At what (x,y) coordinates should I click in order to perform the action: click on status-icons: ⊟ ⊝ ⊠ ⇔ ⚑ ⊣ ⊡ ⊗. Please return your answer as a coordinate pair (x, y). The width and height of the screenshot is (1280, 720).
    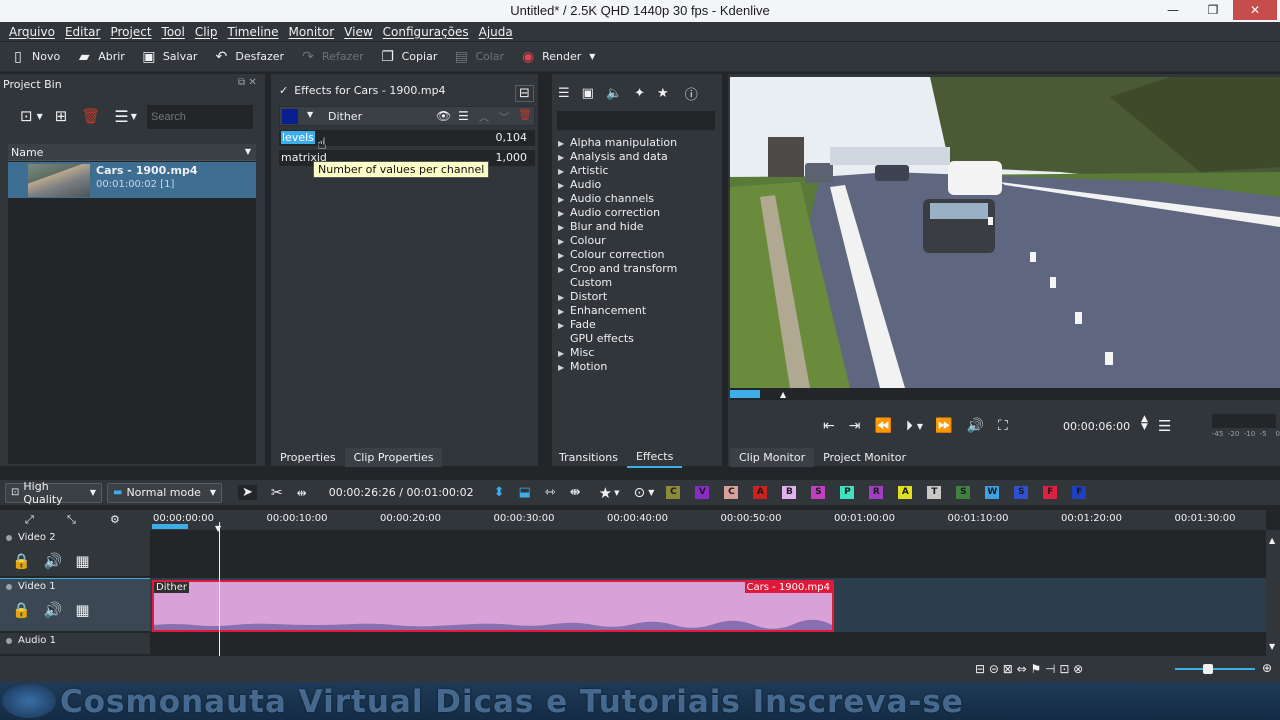
    Looking at the image, I should click on (1029, 669).